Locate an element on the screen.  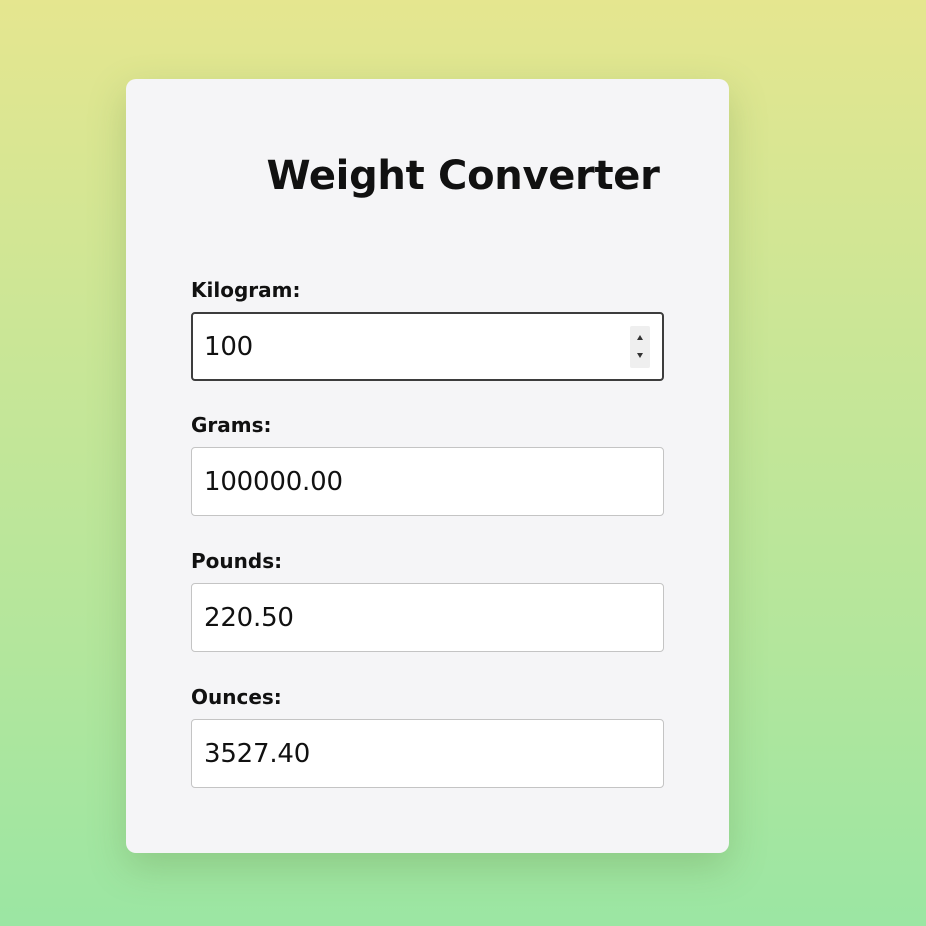
spin-up-icon is located at coordinates (640, 336).